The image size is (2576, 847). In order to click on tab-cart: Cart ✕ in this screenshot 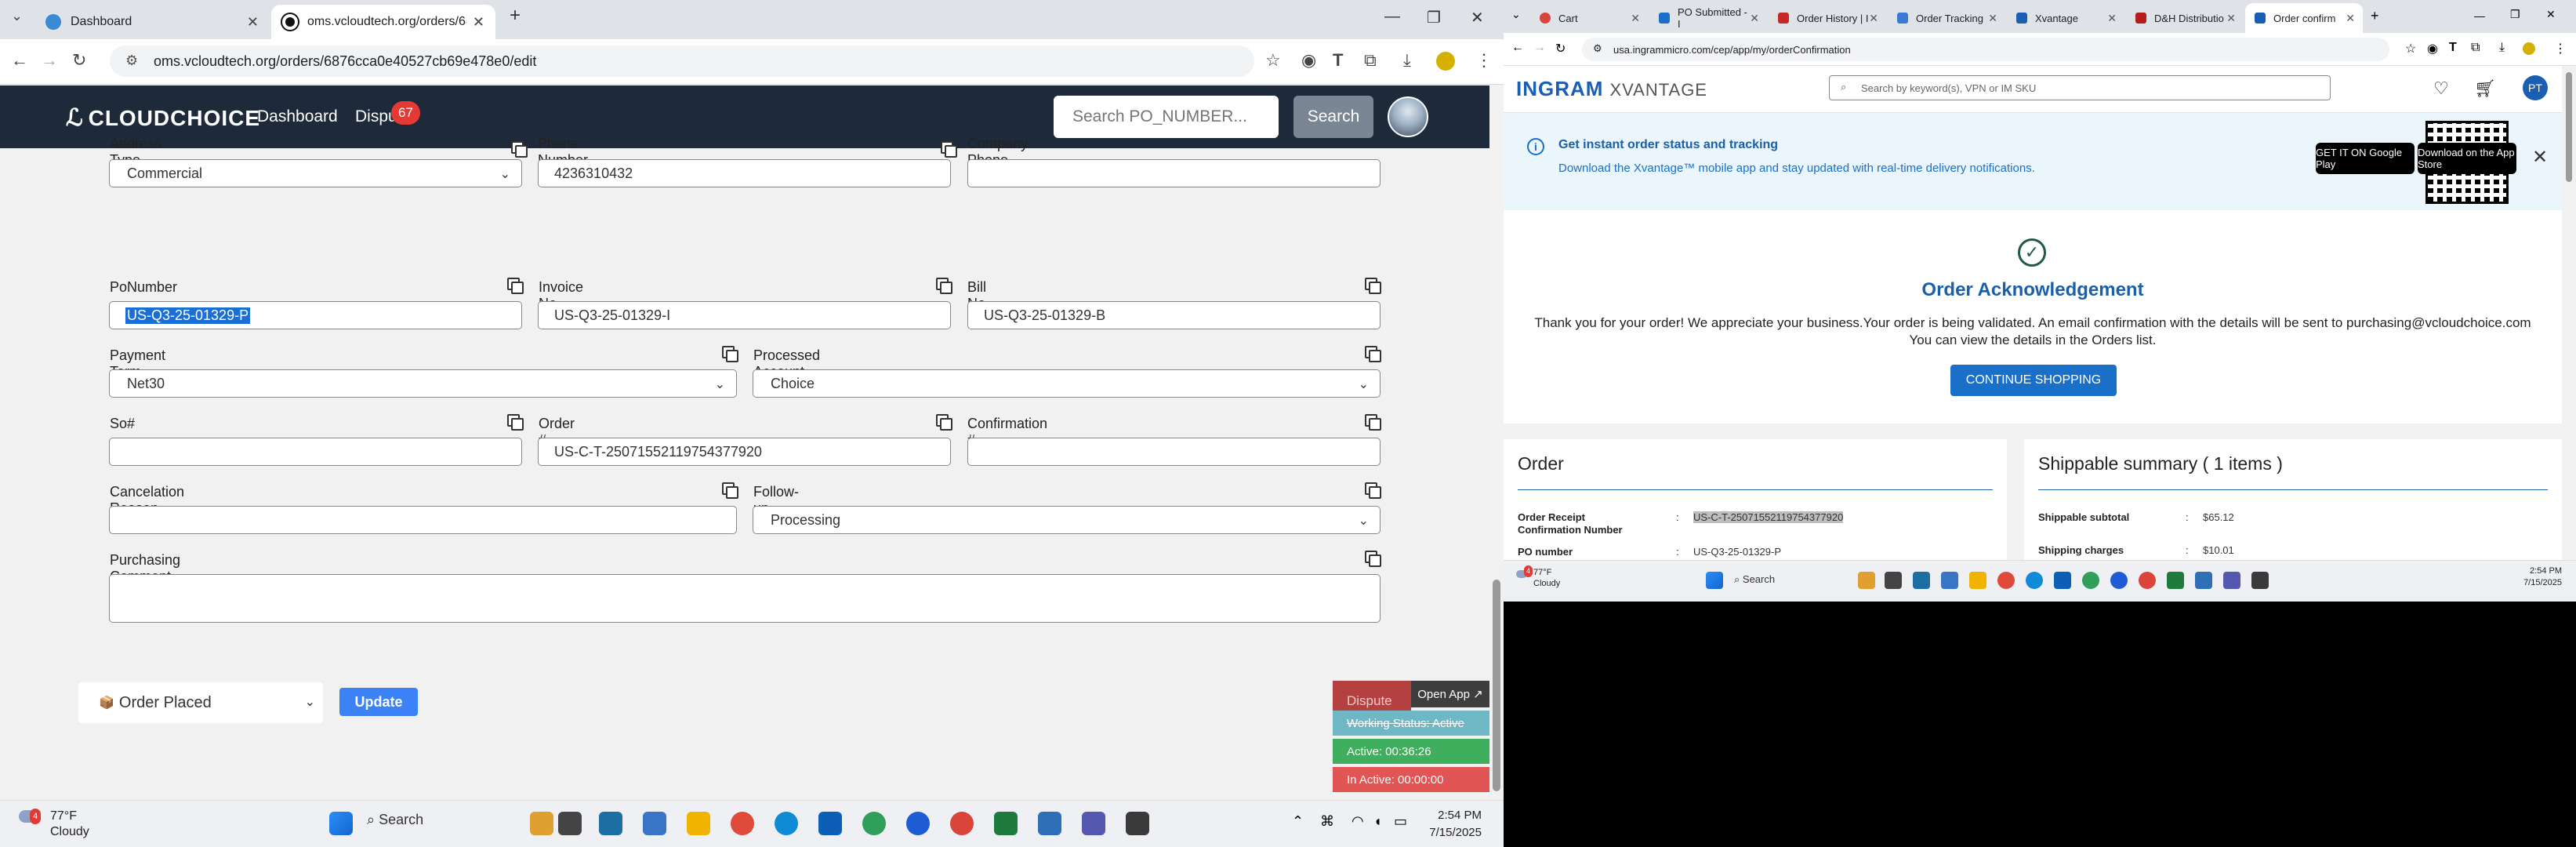, I will do `click(1589, 18)`.